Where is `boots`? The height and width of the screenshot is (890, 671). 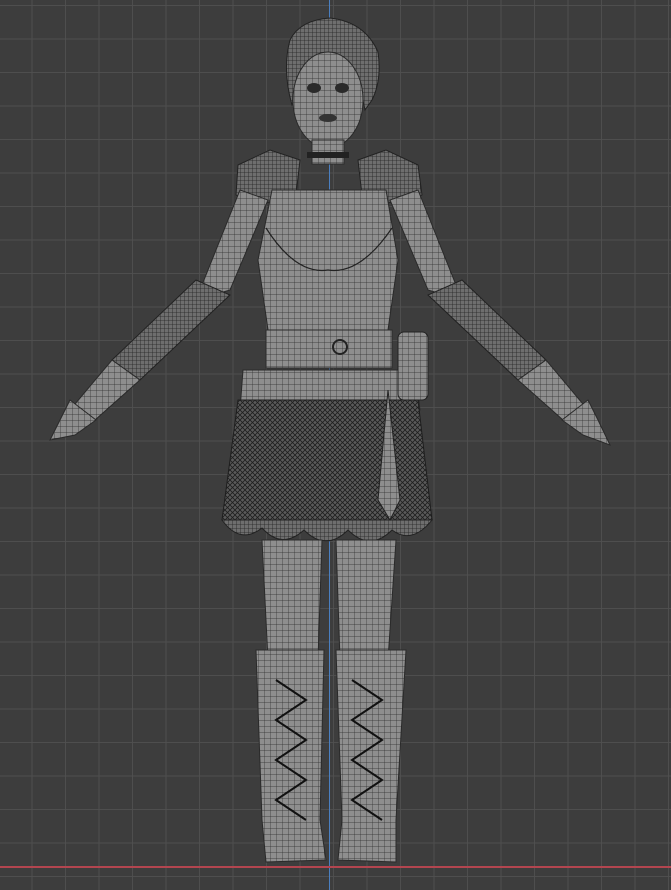
boots is located at coordinates (331, 756).